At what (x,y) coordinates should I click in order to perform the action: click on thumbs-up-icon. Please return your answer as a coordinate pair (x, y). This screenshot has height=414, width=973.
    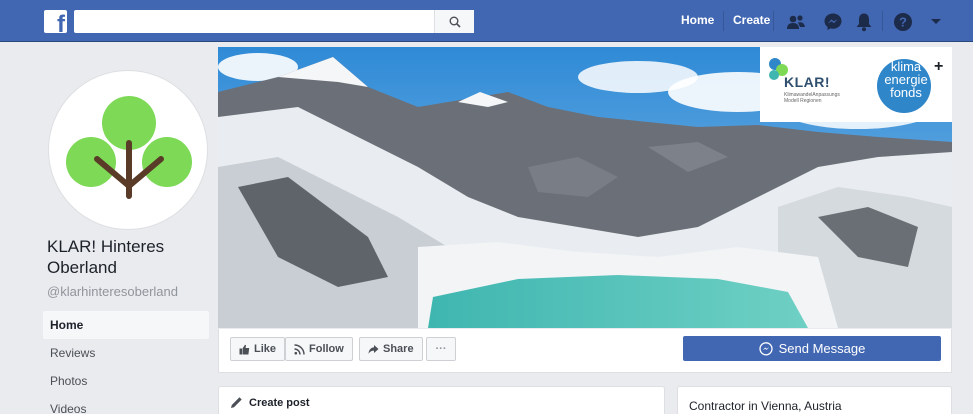
    Looking at the image, I should click on (244, 349).